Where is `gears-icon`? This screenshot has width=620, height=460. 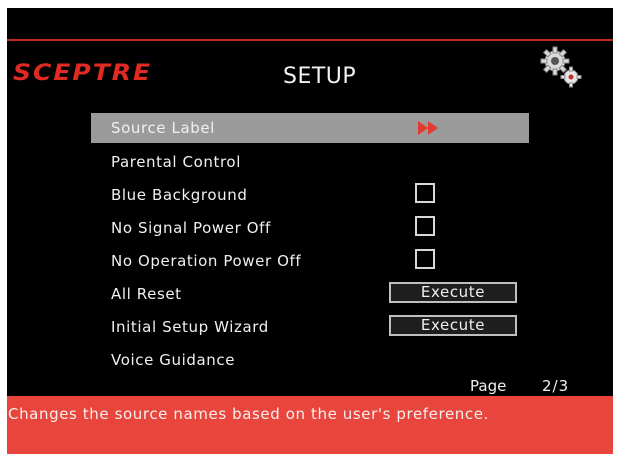
gears-icon is located at coordinates (561, 67).